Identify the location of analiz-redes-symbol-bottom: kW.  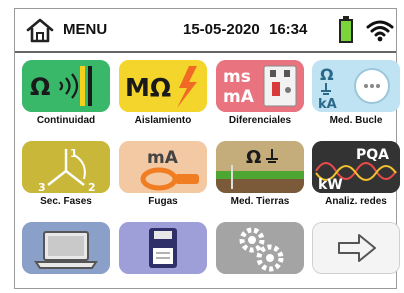
(330, 185).